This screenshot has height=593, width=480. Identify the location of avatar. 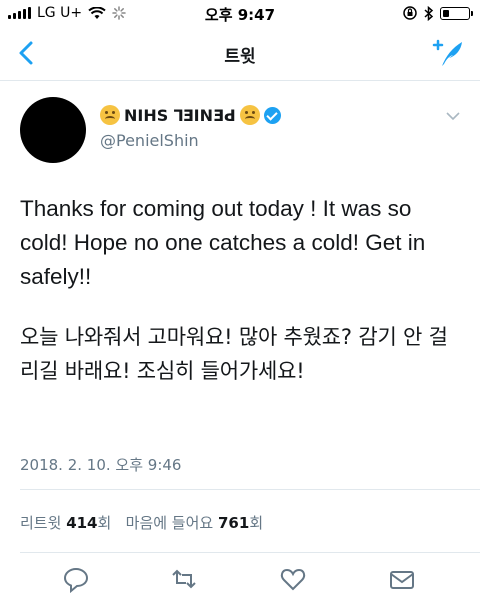
(53, 130).